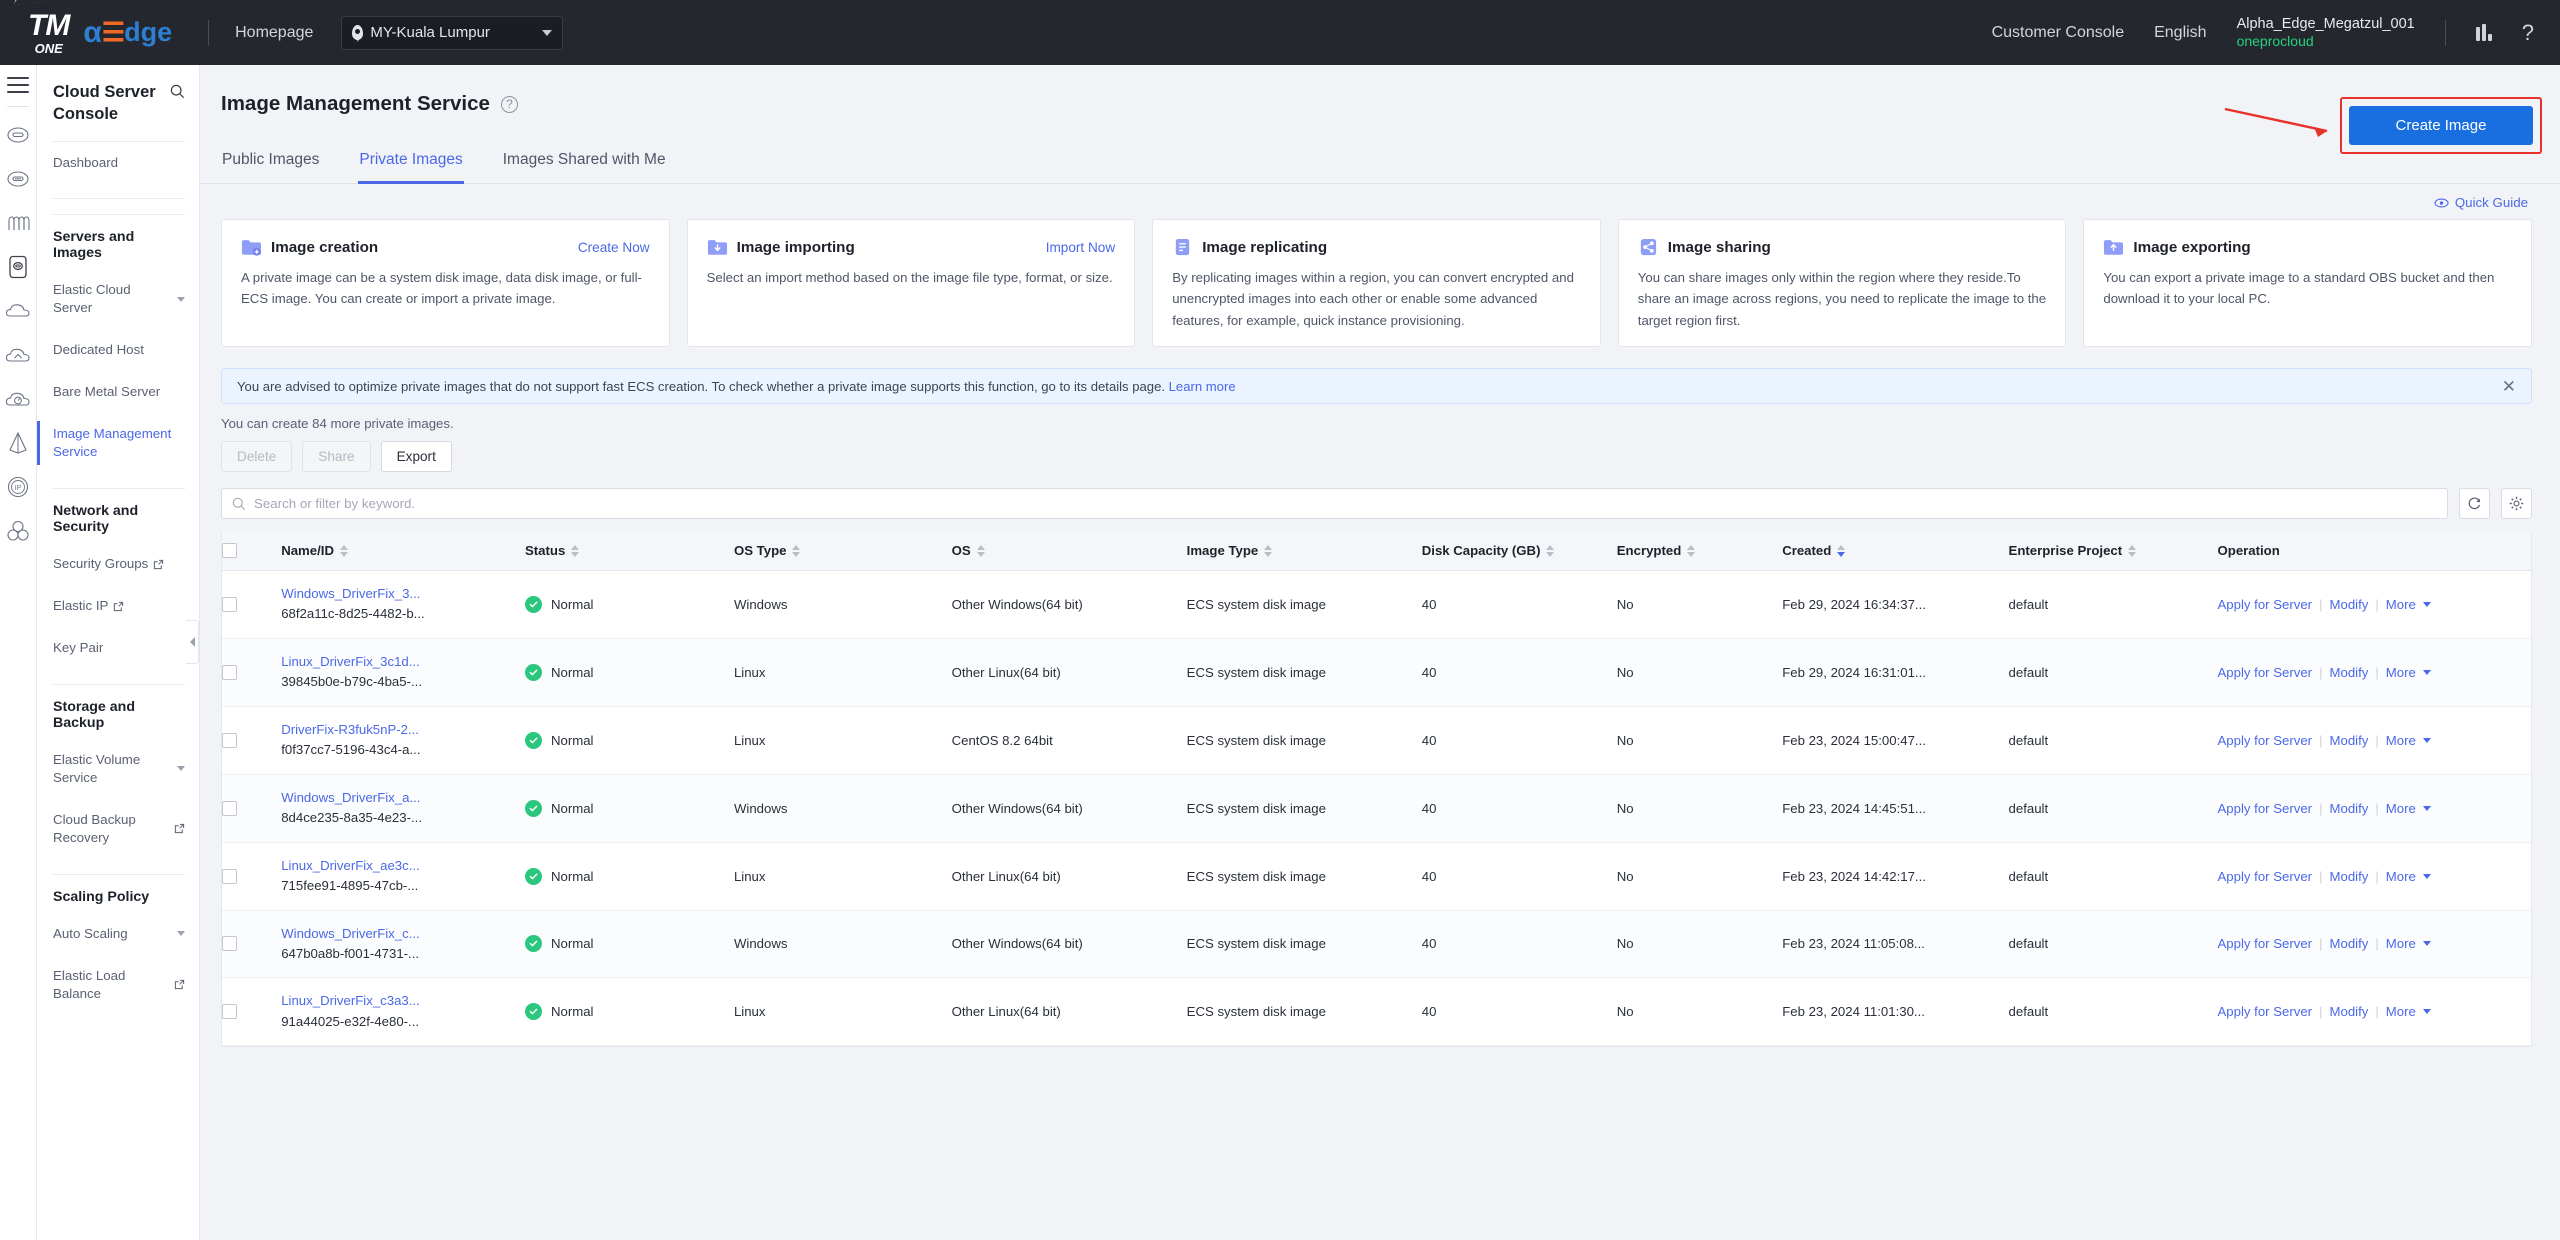 This screenshot has height=1240, width=2560. I want to click on quick-guide-link: Quick Guide, so click(1380, 197).